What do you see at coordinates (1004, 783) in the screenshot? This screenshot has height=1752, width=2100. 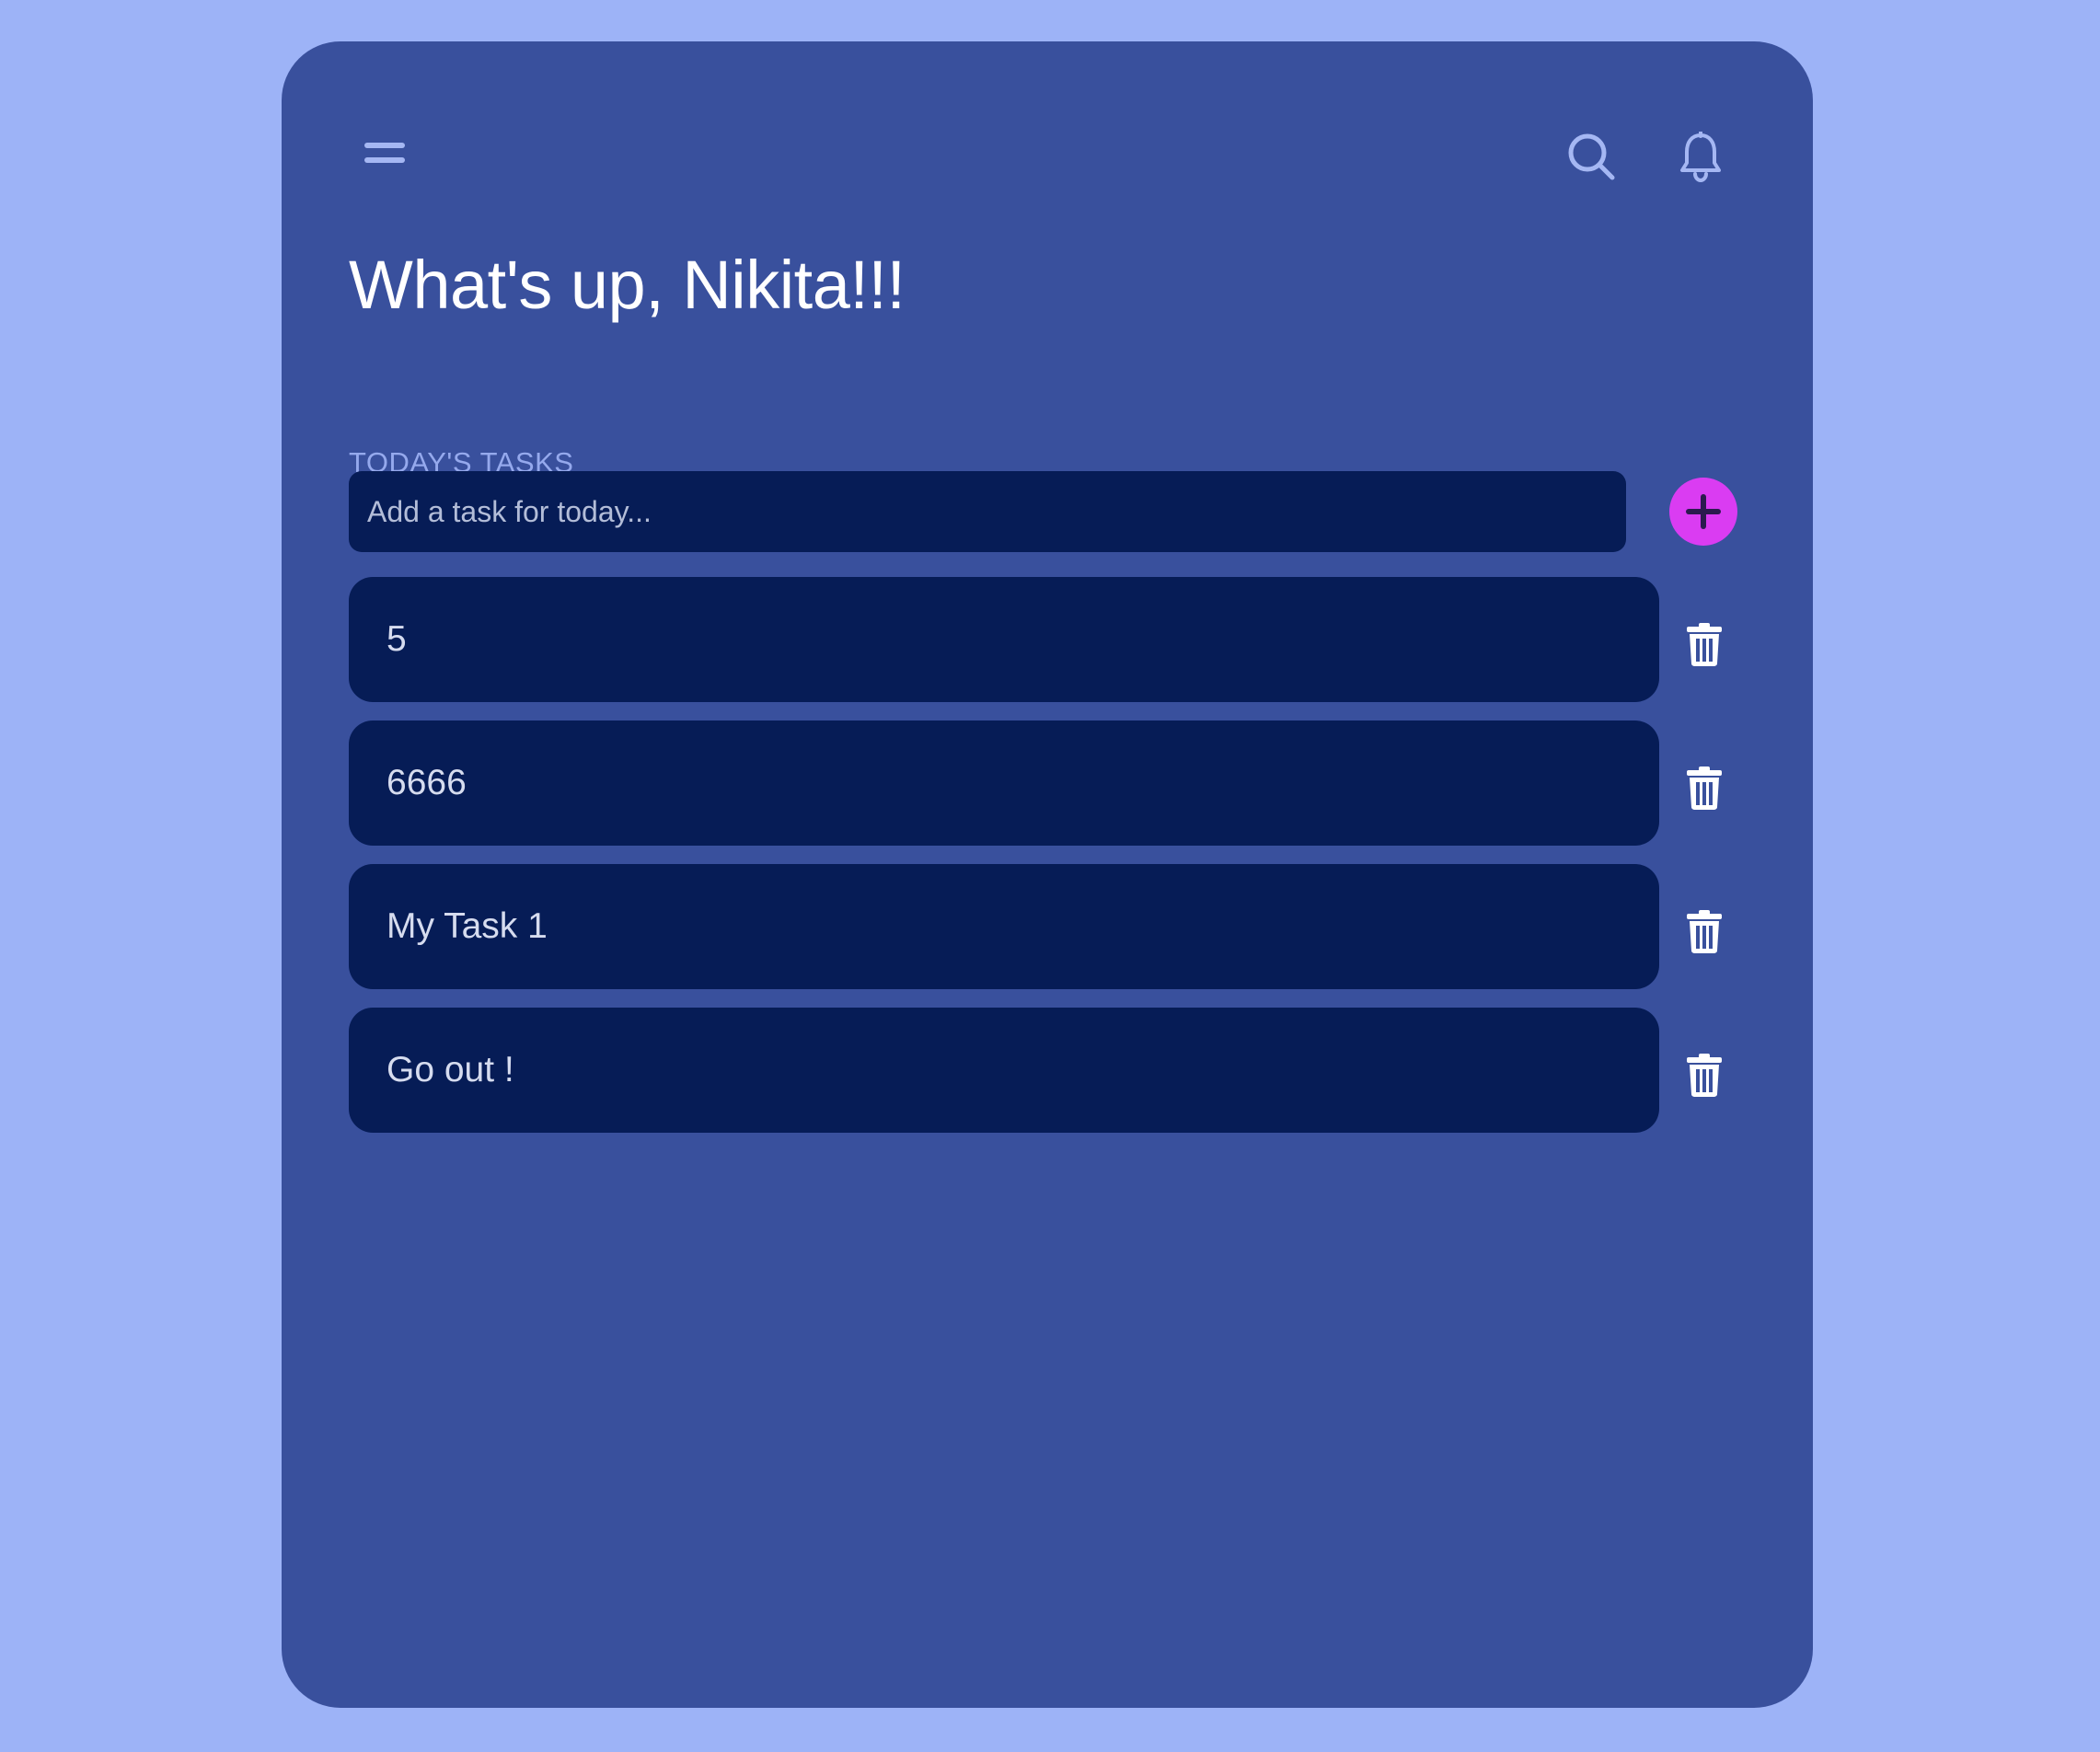 I see `task-card: 6666` at bounding box center [1004, 783].